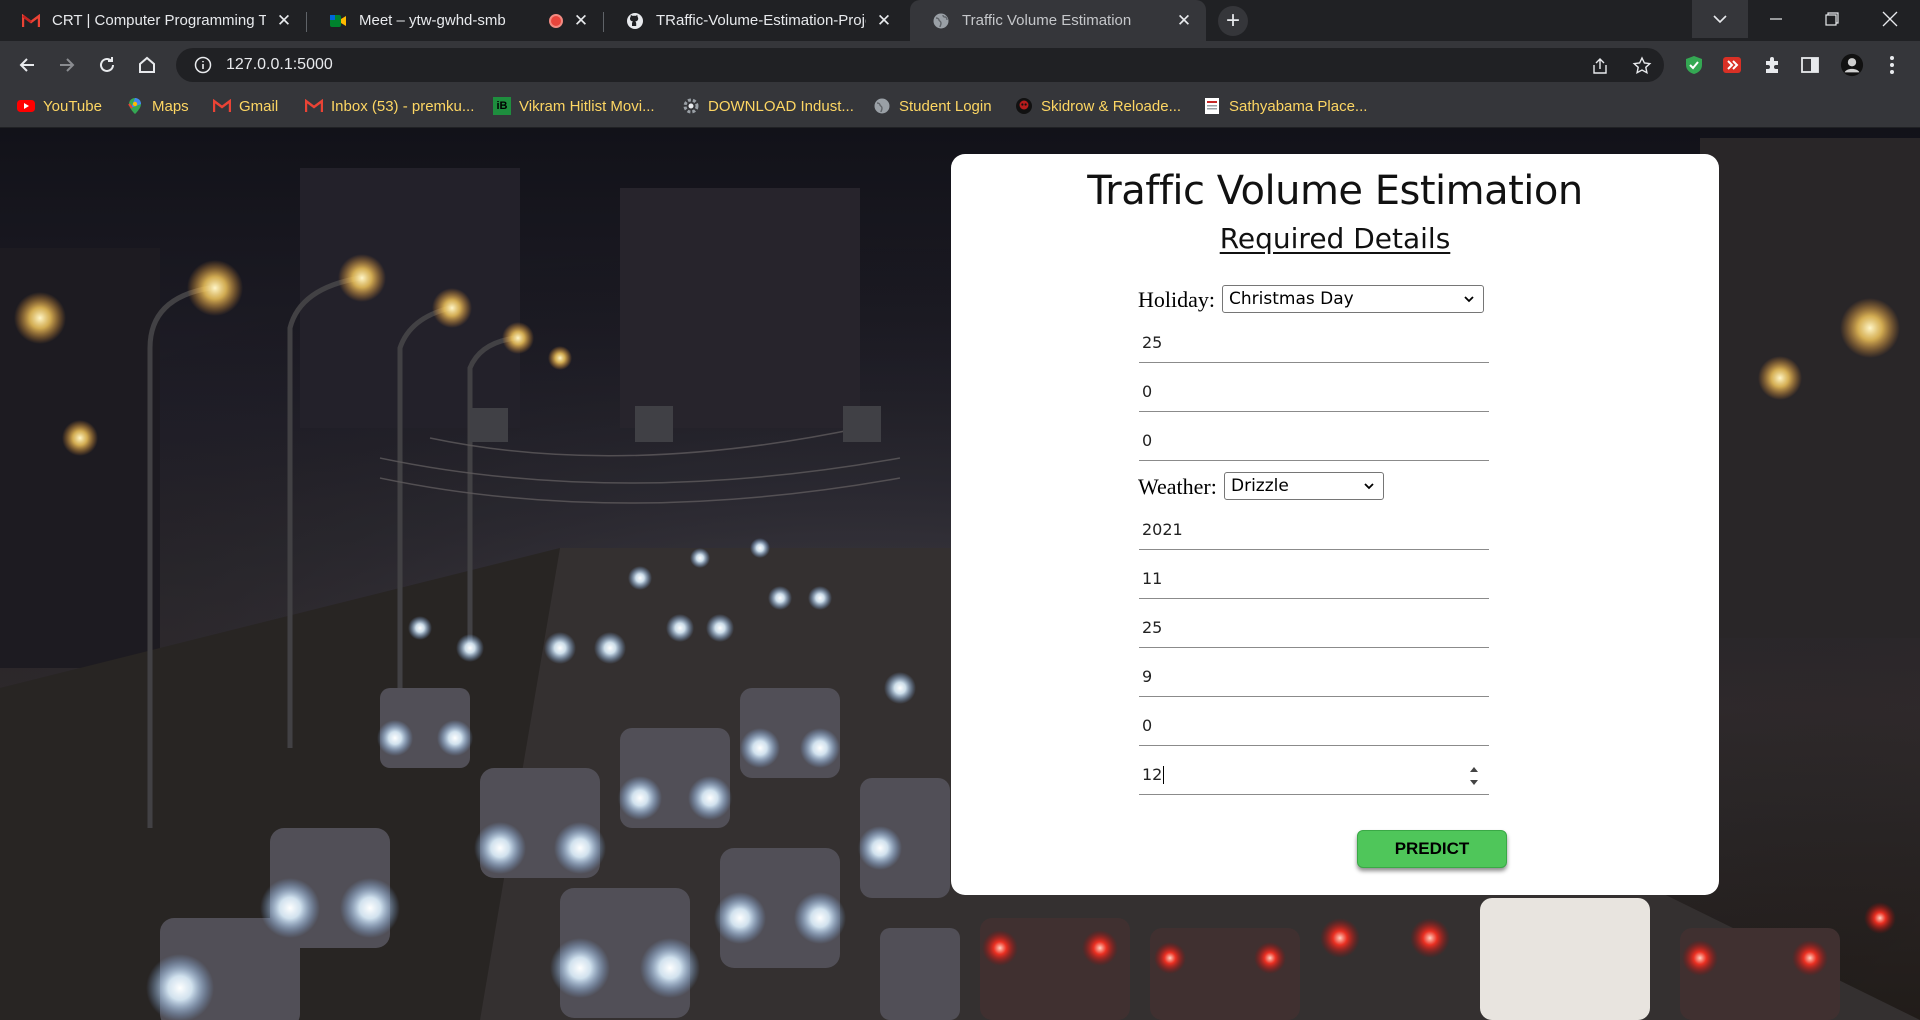  What do you see at coordinates (259, 106) in the screenshot?
I see `bookmark-label: Gmail` at bounding box center [259, 106].